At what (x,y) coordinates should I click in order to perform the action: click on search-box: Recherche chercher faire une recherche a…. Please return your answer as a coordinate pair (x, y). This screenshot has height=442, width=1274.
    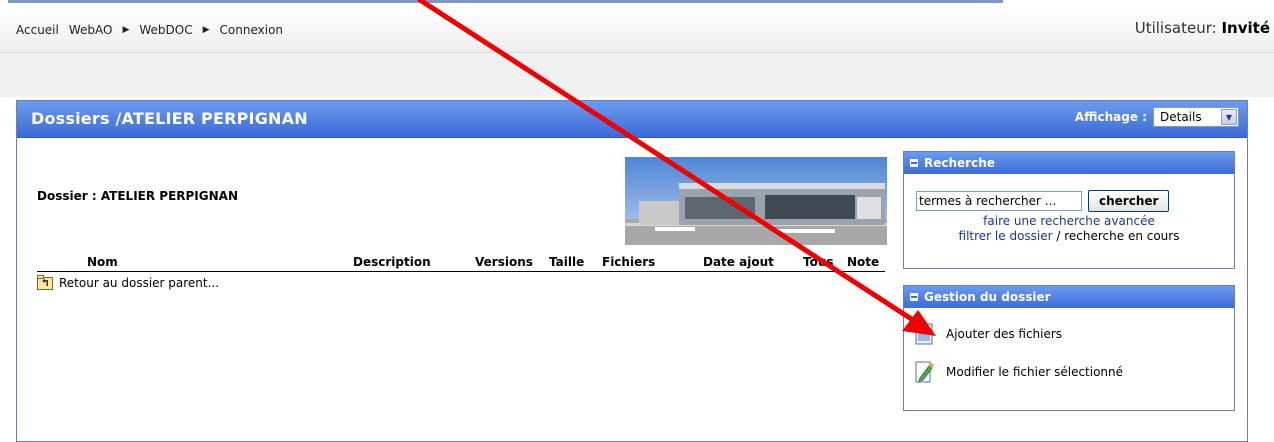
    Looking at the image, I should click on (1069, 210).